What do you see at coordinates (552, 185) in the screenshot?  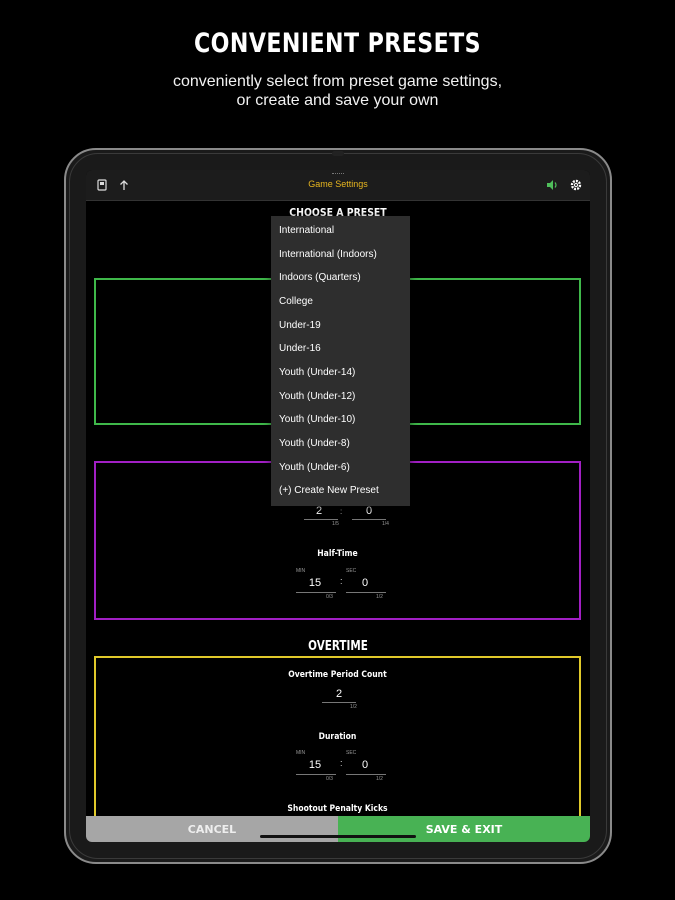 I see `volume-icon` at bounding box center [552, 185].